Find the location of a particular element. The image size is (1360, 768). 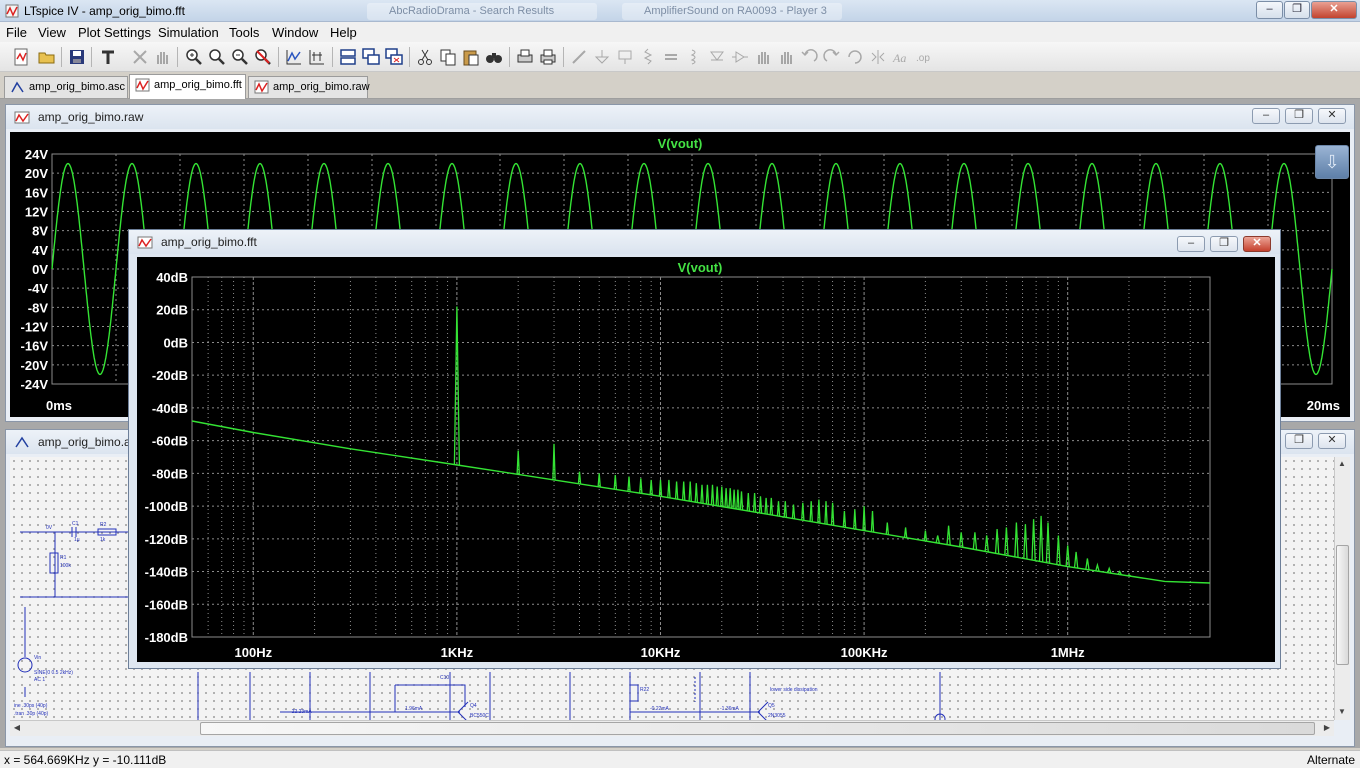

schematic-label: 0V is located at coordinates (49, 528).